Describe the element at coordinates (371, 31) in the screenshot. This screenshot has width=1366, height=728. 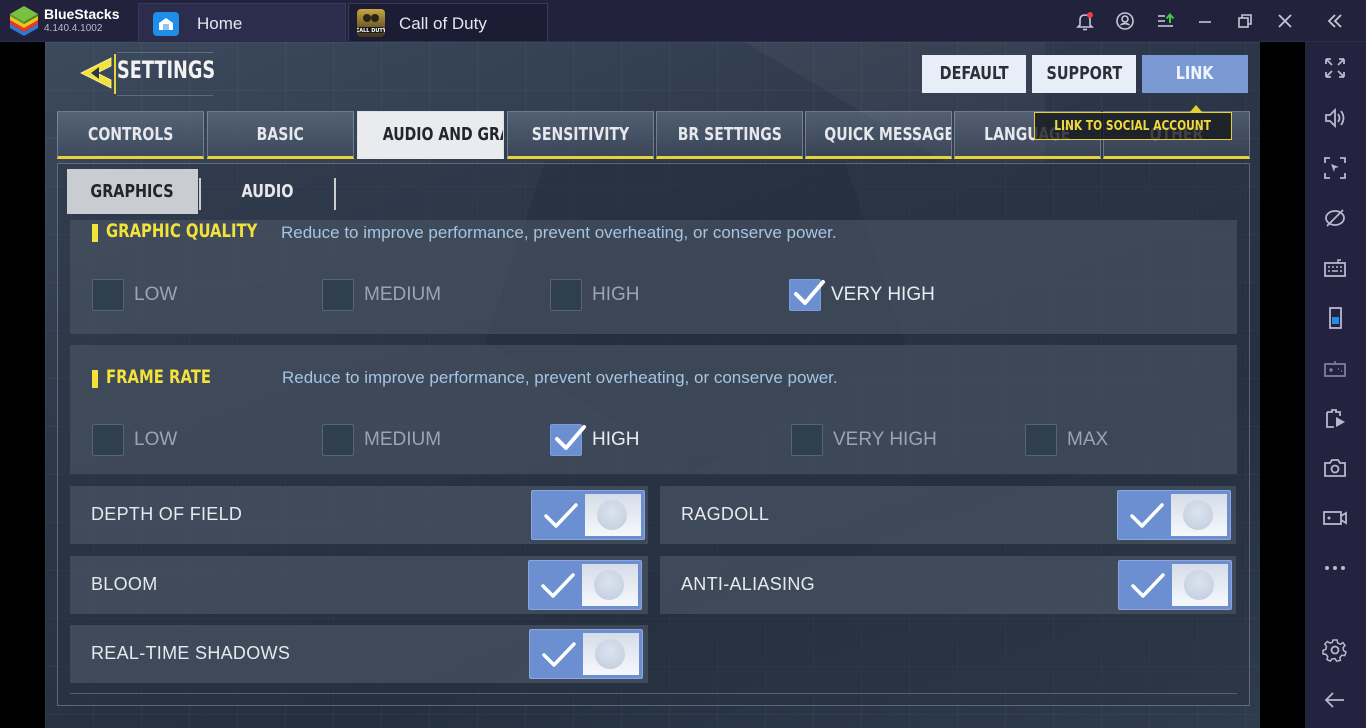
I see `svg-text: CALL DUTY` at that location.